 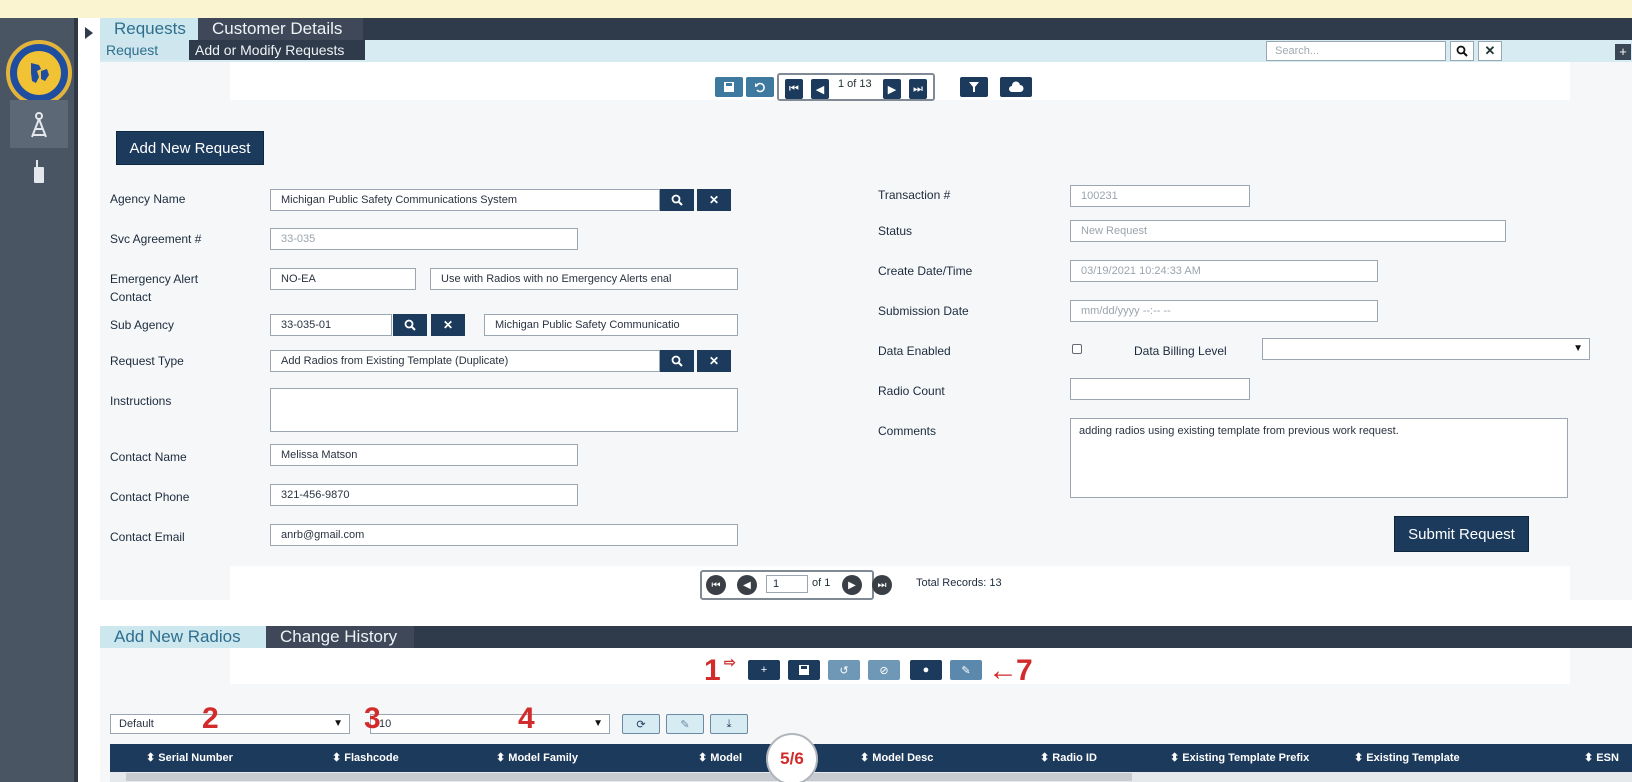 I want to click on page-size-select: 10 ▼, so click(x=490, y=724).